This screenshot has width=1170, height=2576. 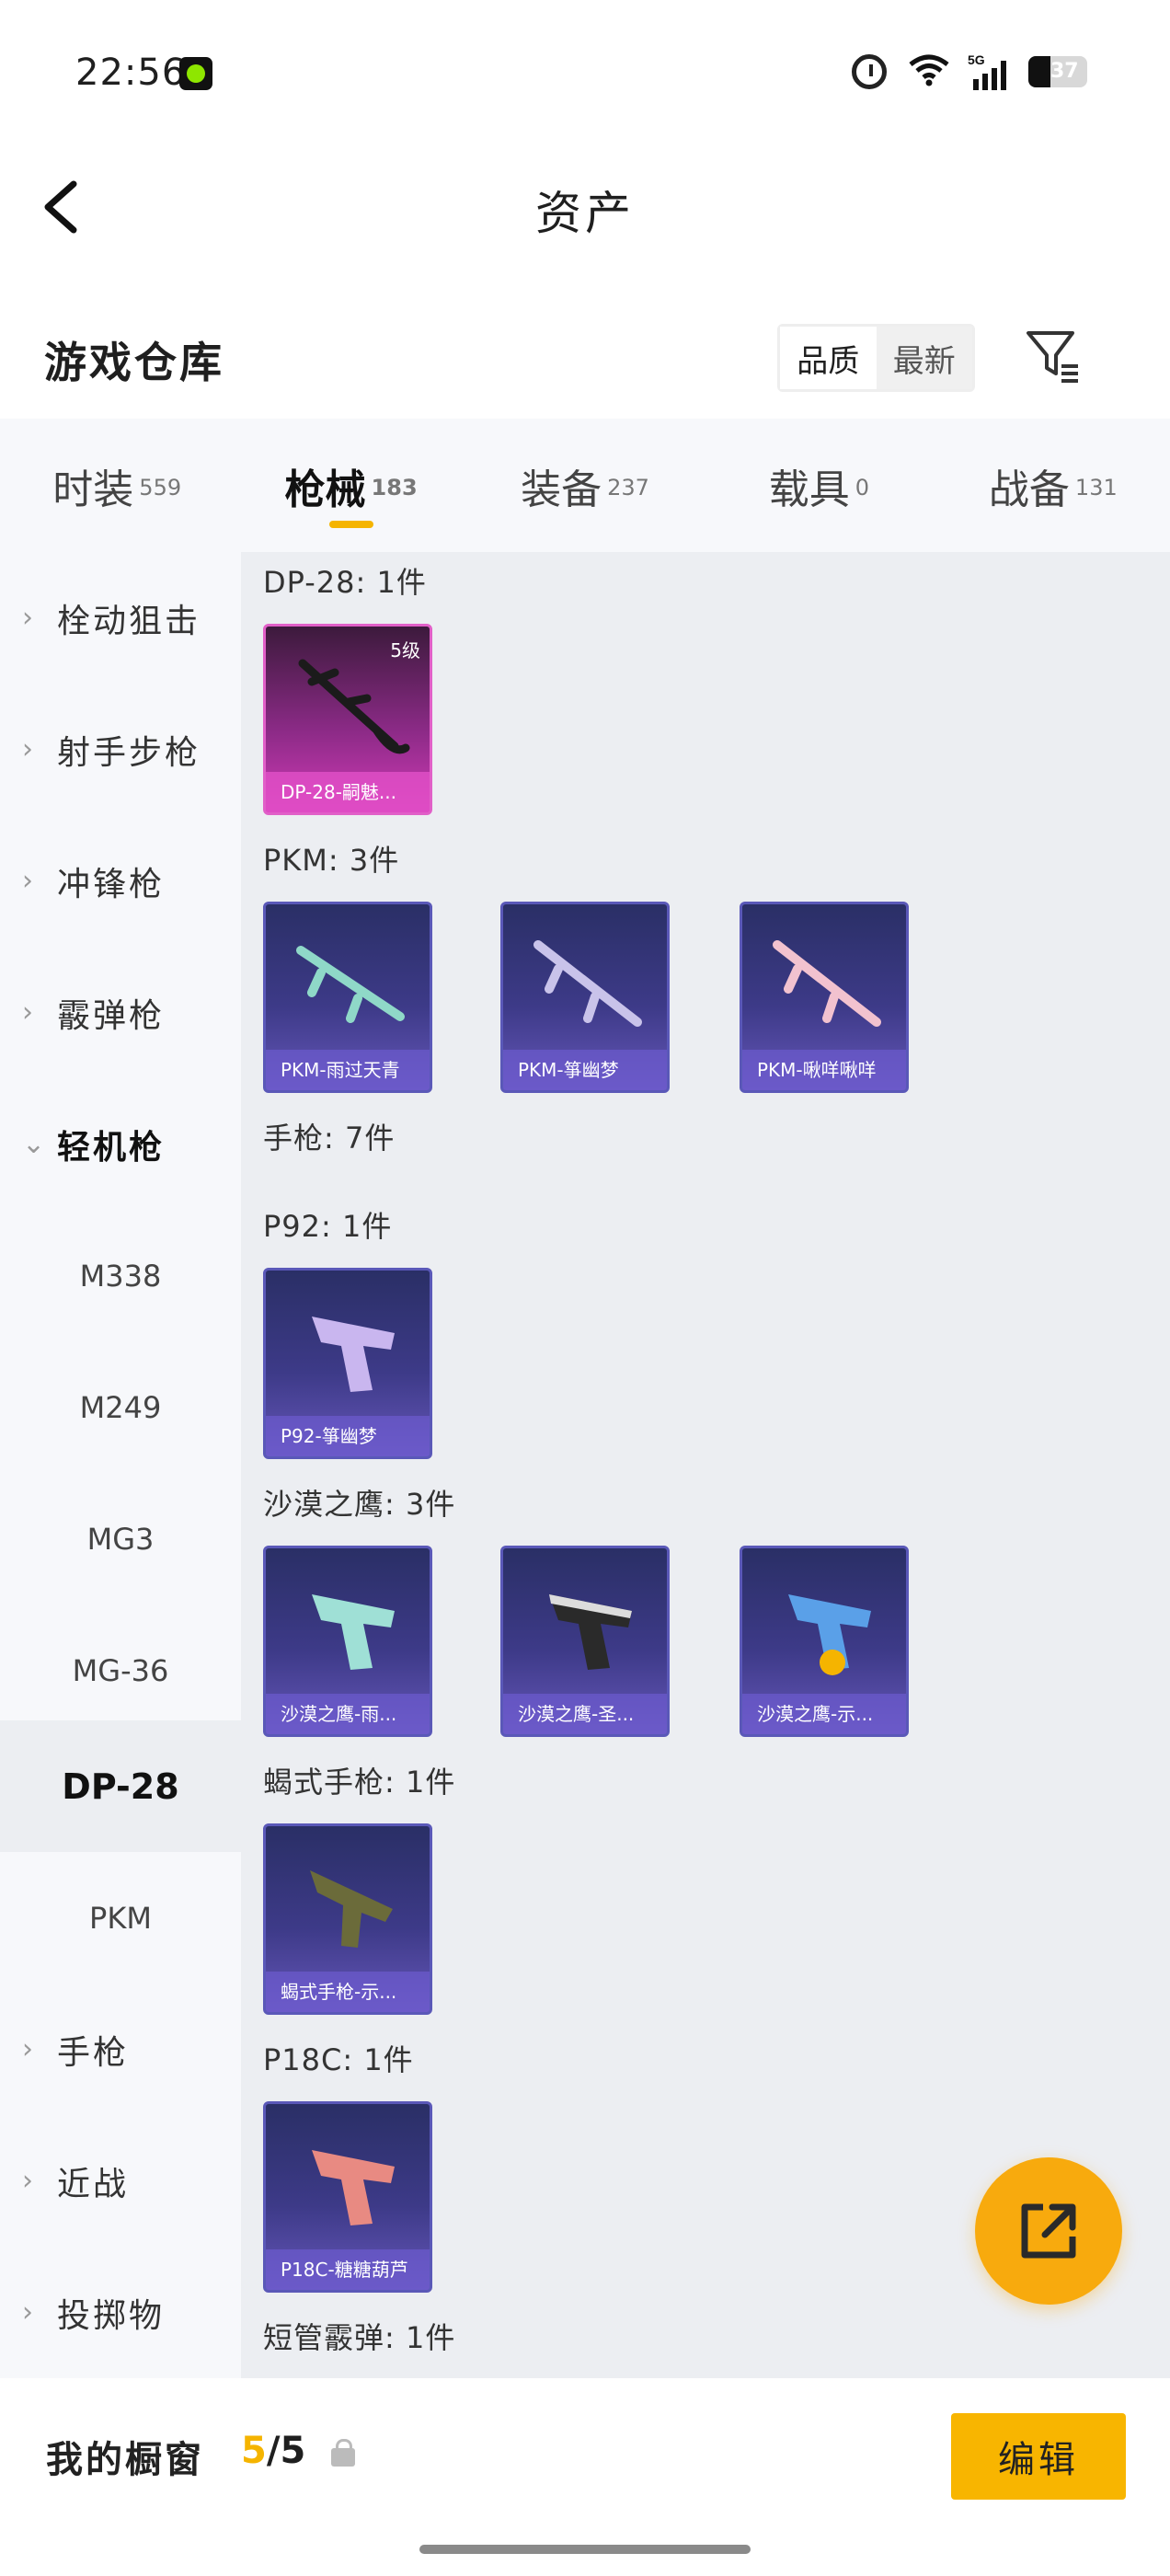 I want to click on tab-outfits: 时装 559, so click(x=117, y=485).